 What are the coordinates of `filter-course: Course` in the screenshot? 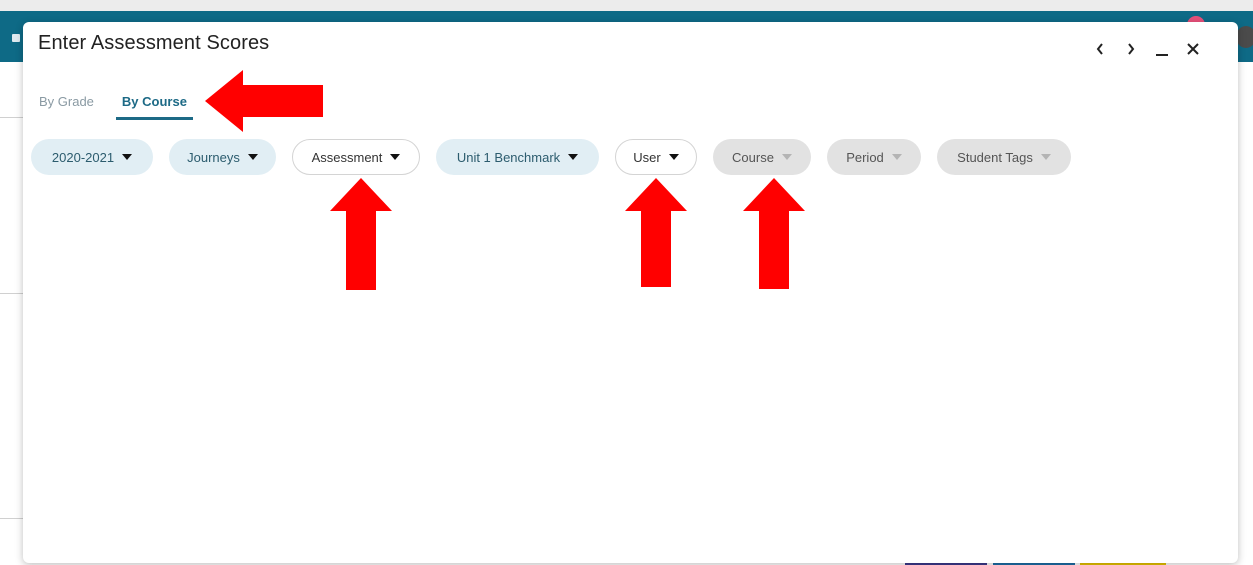 It's located at (762, 157).